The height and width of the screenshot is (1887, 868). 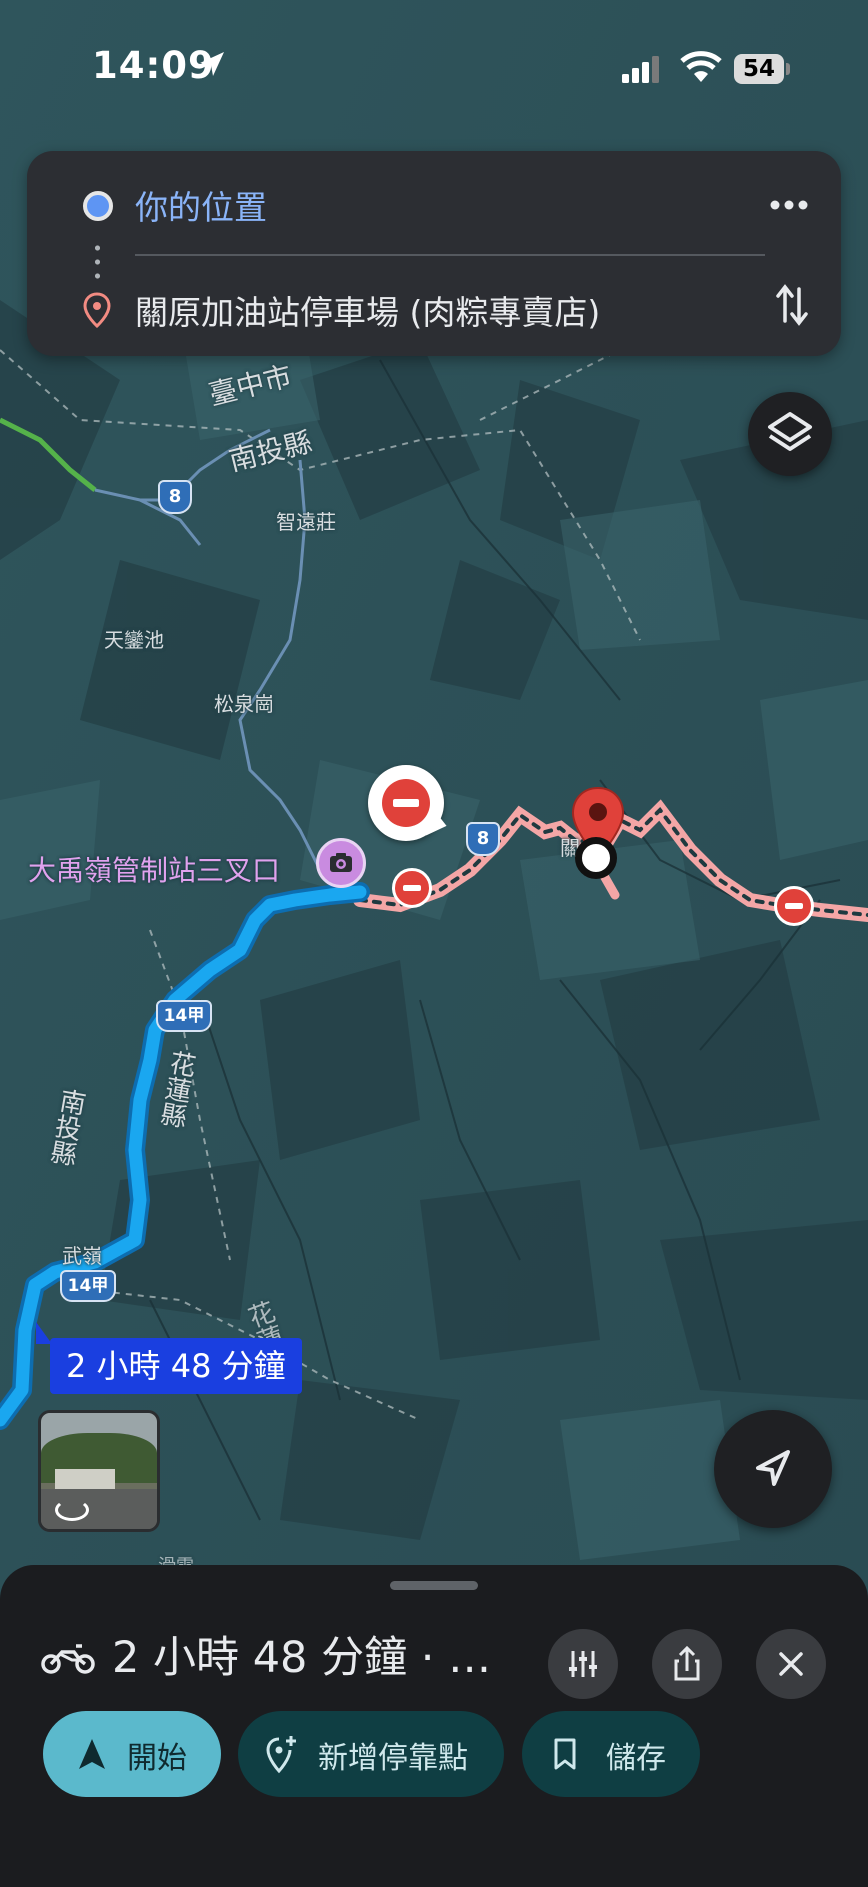 What do you see at coordinates (176, 1366) in the screenshot?
I see `route-eta-label: 2 小時 48 分鐘` at bounding box center [176, 1366].